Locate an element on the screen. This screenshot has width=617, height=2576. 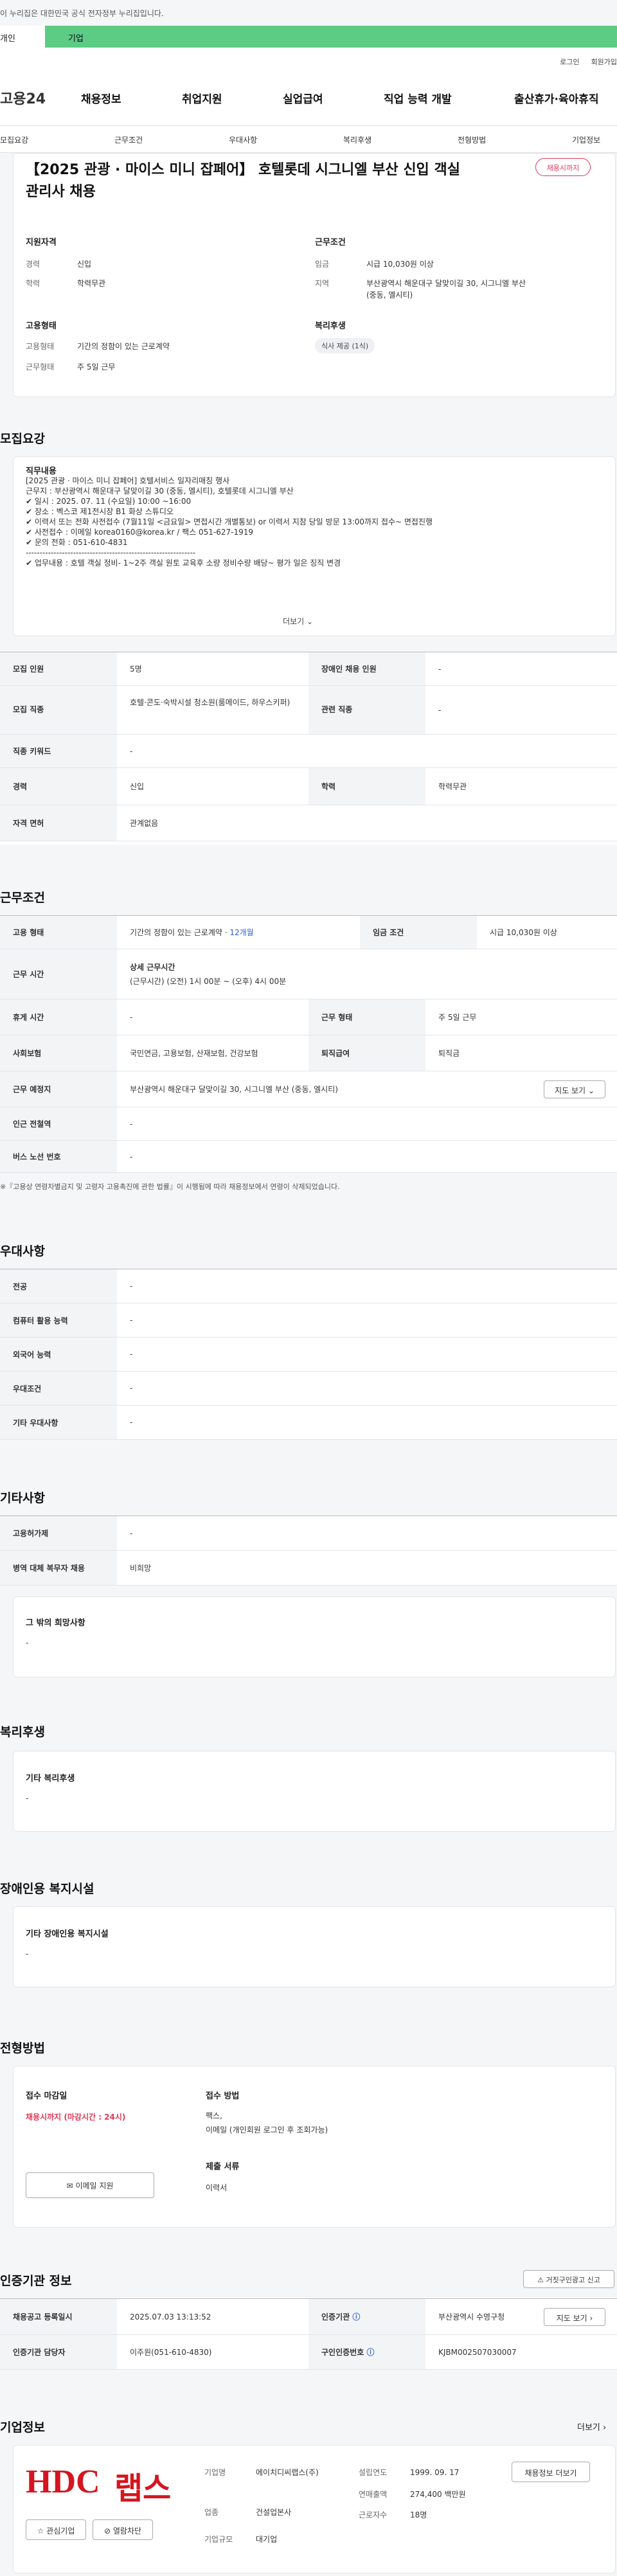
nav-process: 전형방법 is located at coordinates (472, 139).